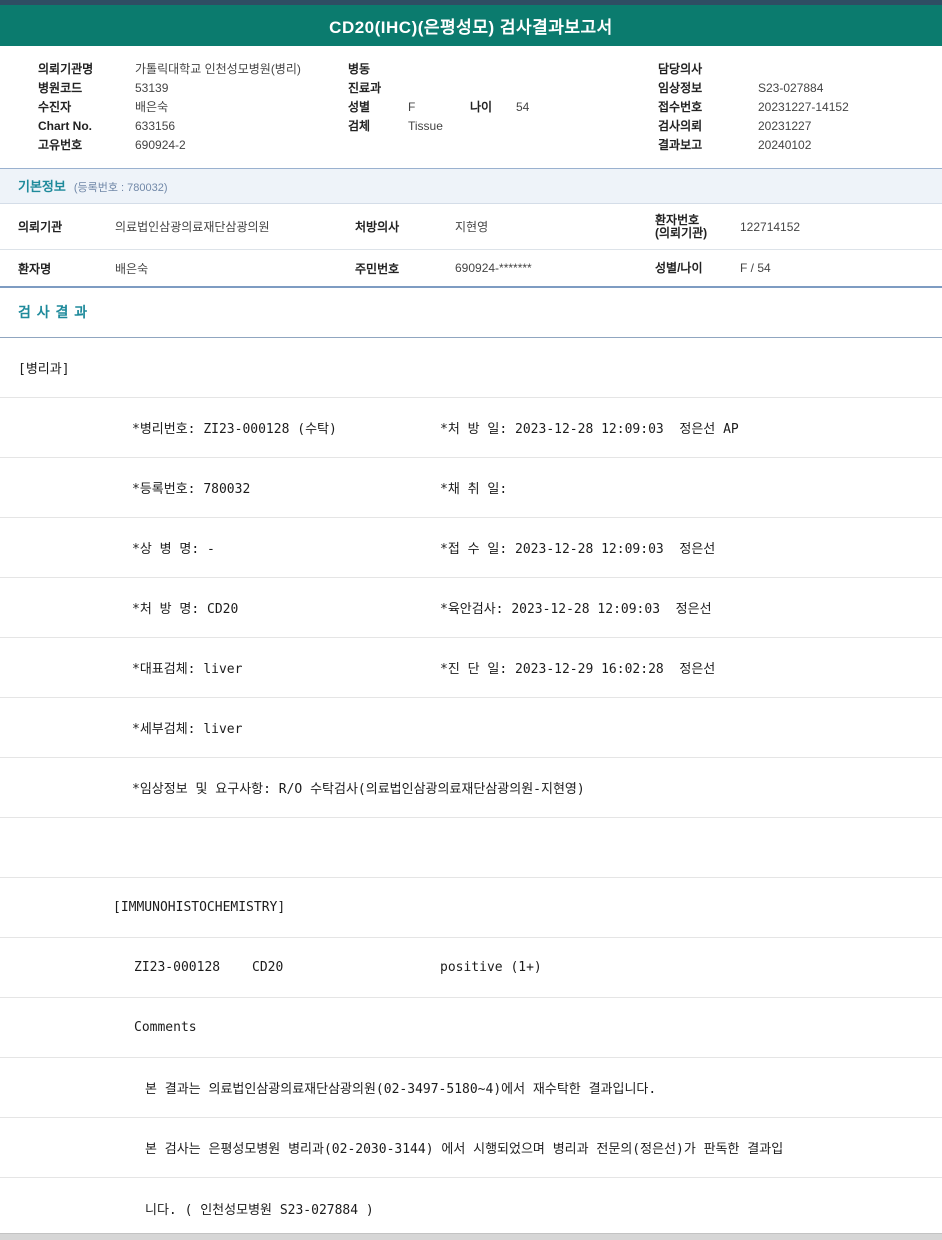 This screenshot has height=1240, width=942. I want to click on field-value: 배은숙, so click(152, 107).